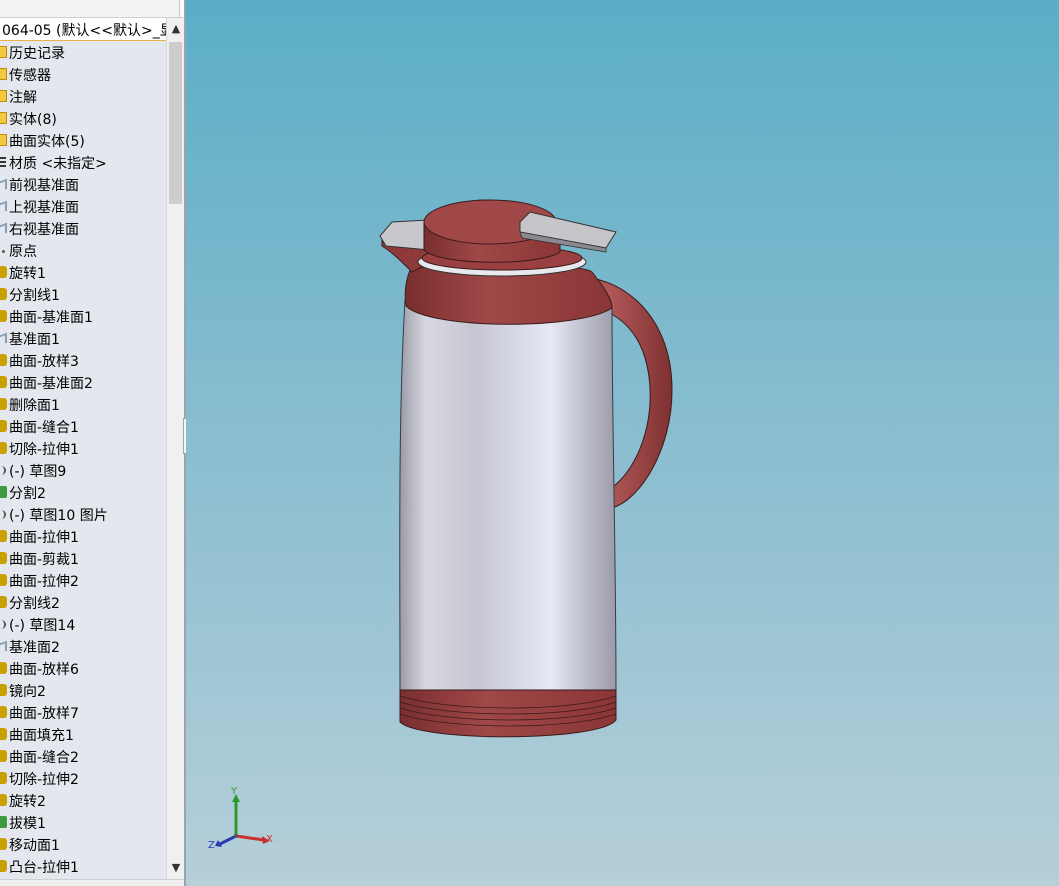  I want to click on tree-item: 切除-拉伸1, so click(83, 448).